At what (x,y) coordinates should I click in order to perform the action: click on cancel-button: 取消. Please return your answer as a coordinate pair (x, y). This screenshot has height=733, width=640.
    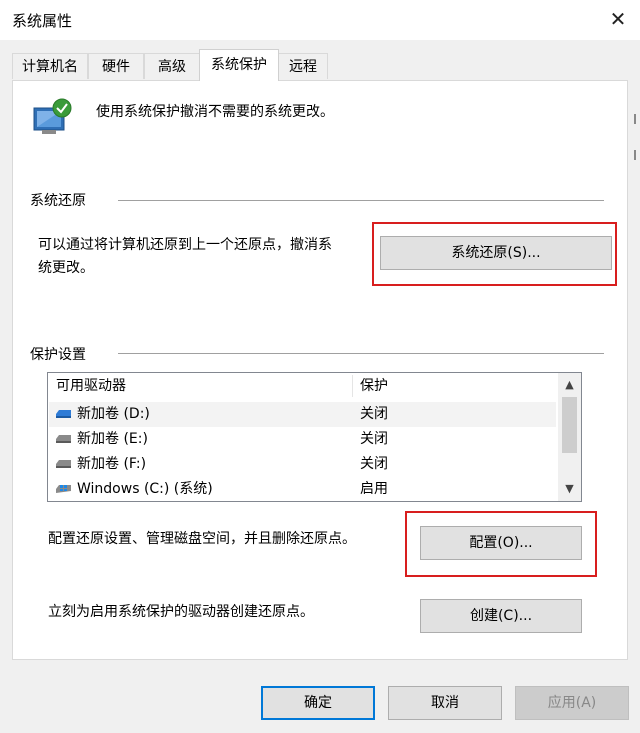
    Looking at the image, I should click on (445, 703).